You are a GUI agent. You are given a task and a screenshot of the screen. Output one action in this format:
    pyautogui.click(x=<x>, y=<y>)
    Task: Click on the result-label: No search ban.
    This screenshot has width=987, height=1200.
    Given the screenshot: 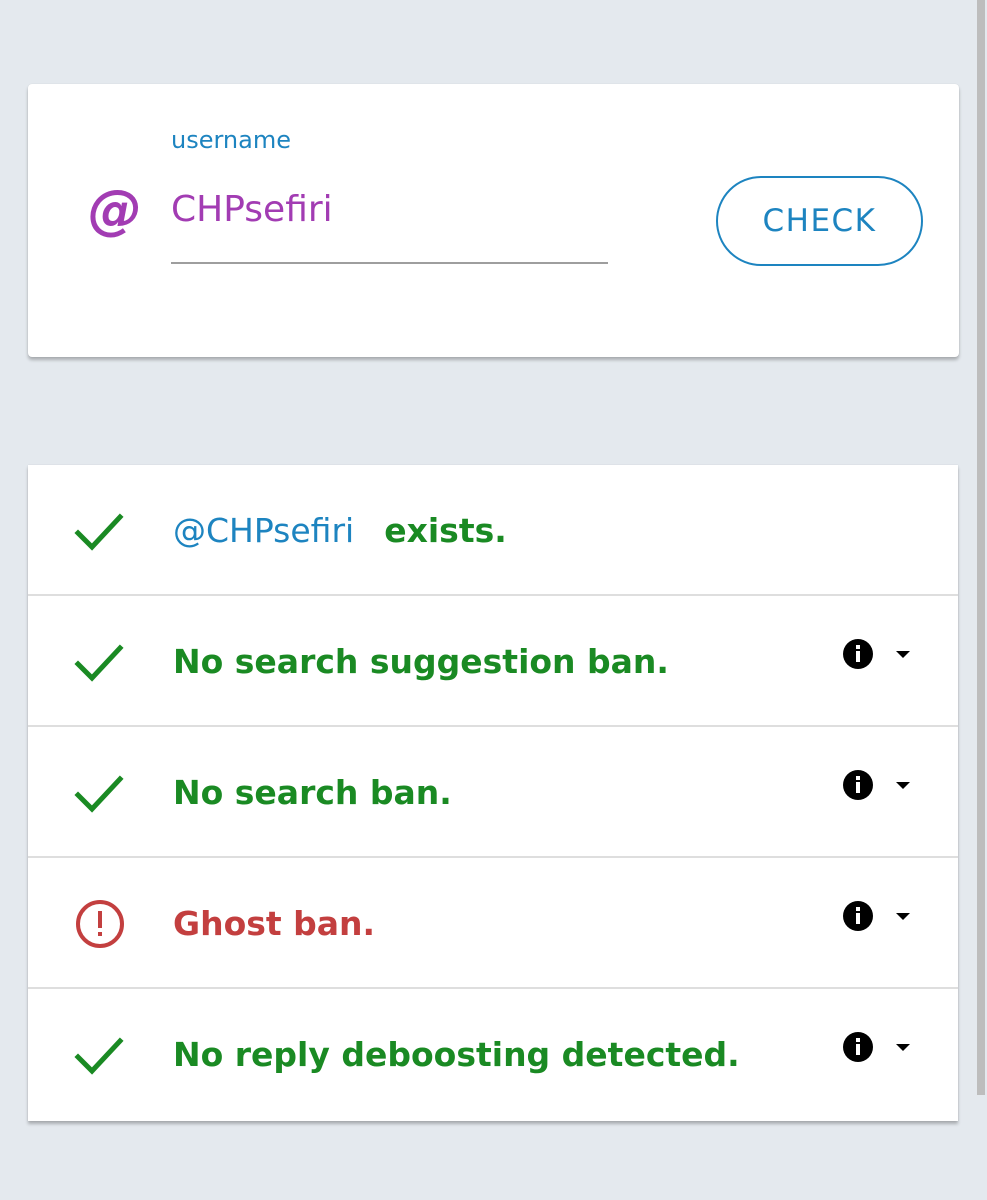 What is the action you would take?
    pyautogui.click(x=312, y=792)
    